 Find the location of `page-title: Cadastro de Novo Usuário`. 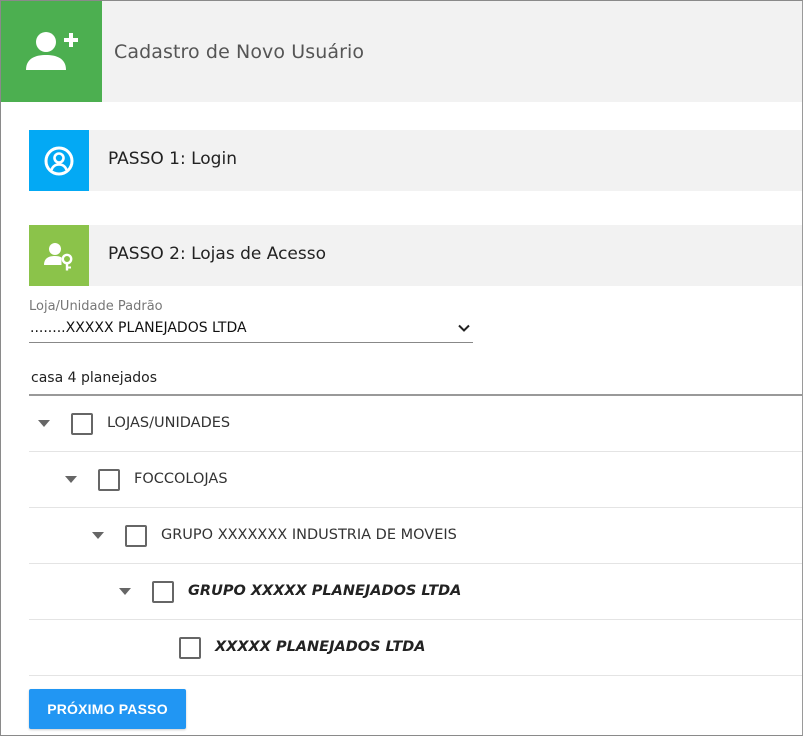

page-title: Cadastro de Novo Usuário is located at coordinates (239, 52).